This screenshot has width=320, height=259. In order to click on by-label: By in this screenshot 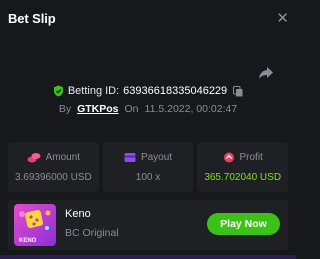, I will do `click(65, 109)`.